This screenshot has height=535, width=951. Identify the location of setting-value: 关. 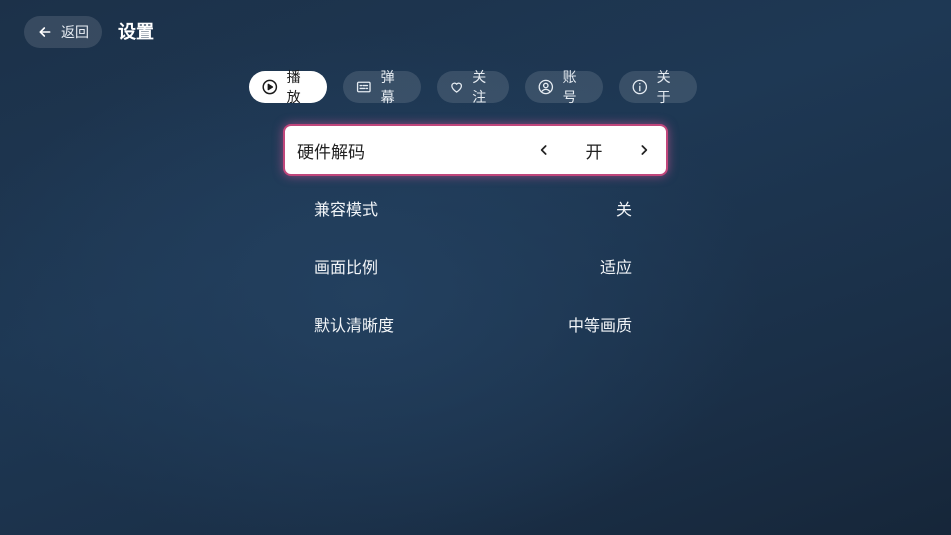
(623, 209).